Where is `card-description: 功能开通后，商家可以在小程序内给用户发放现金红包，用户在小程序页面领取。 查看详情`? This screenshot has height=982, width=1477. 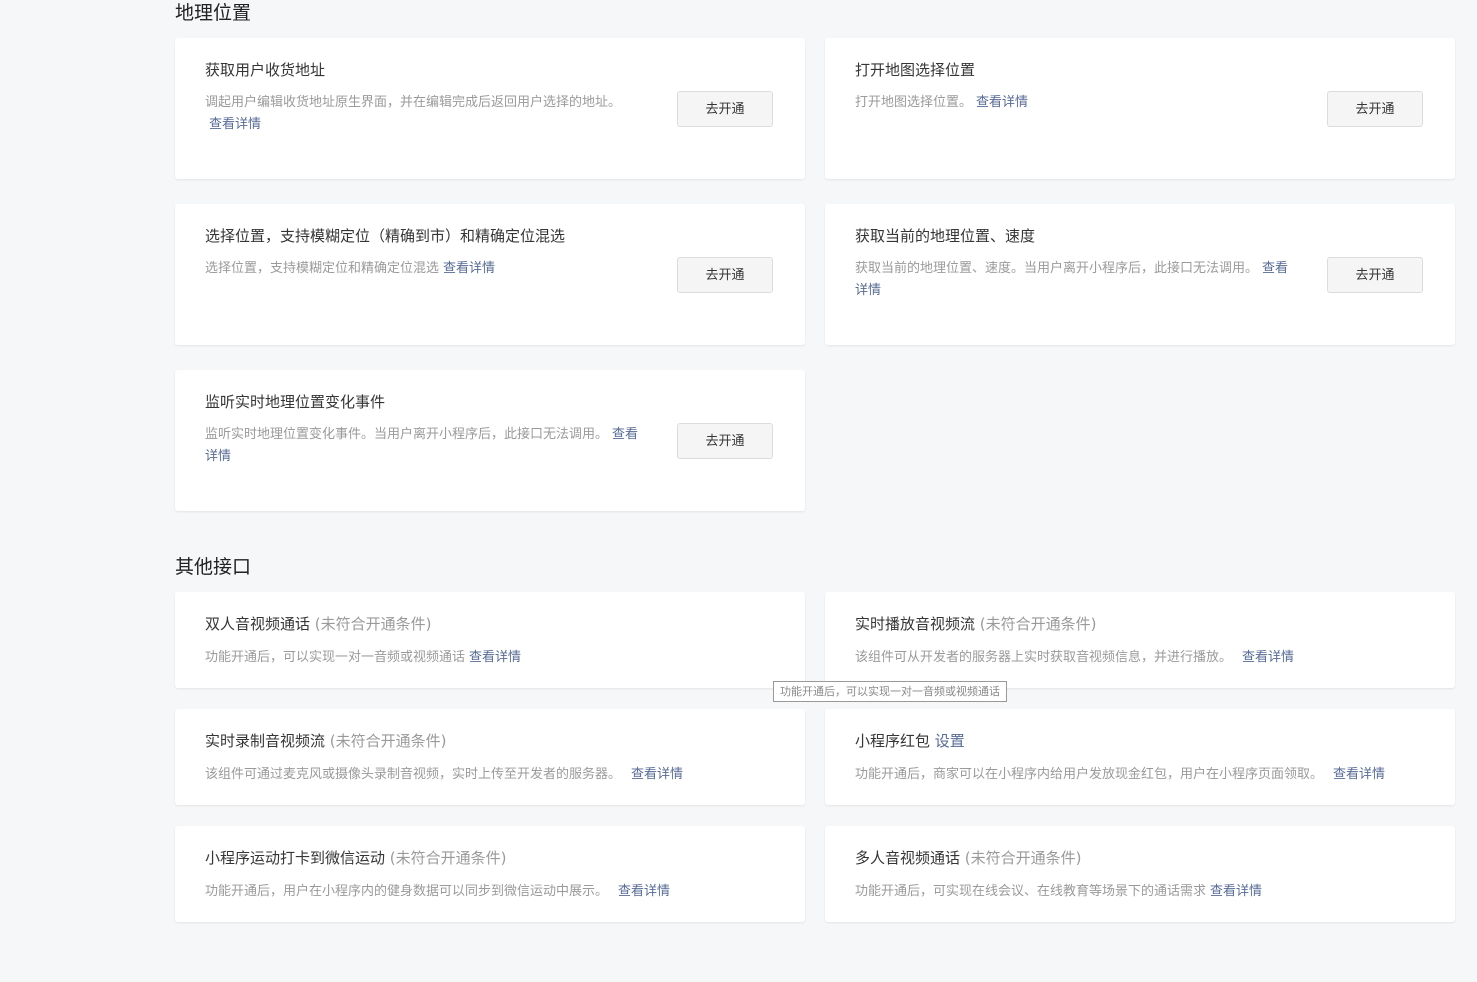
card-description: 功能开通后，商家可以在小程序内给用户发放现金红包，用户在小程序页面领取。 查看详情 is located at coordinates (1120, 774).